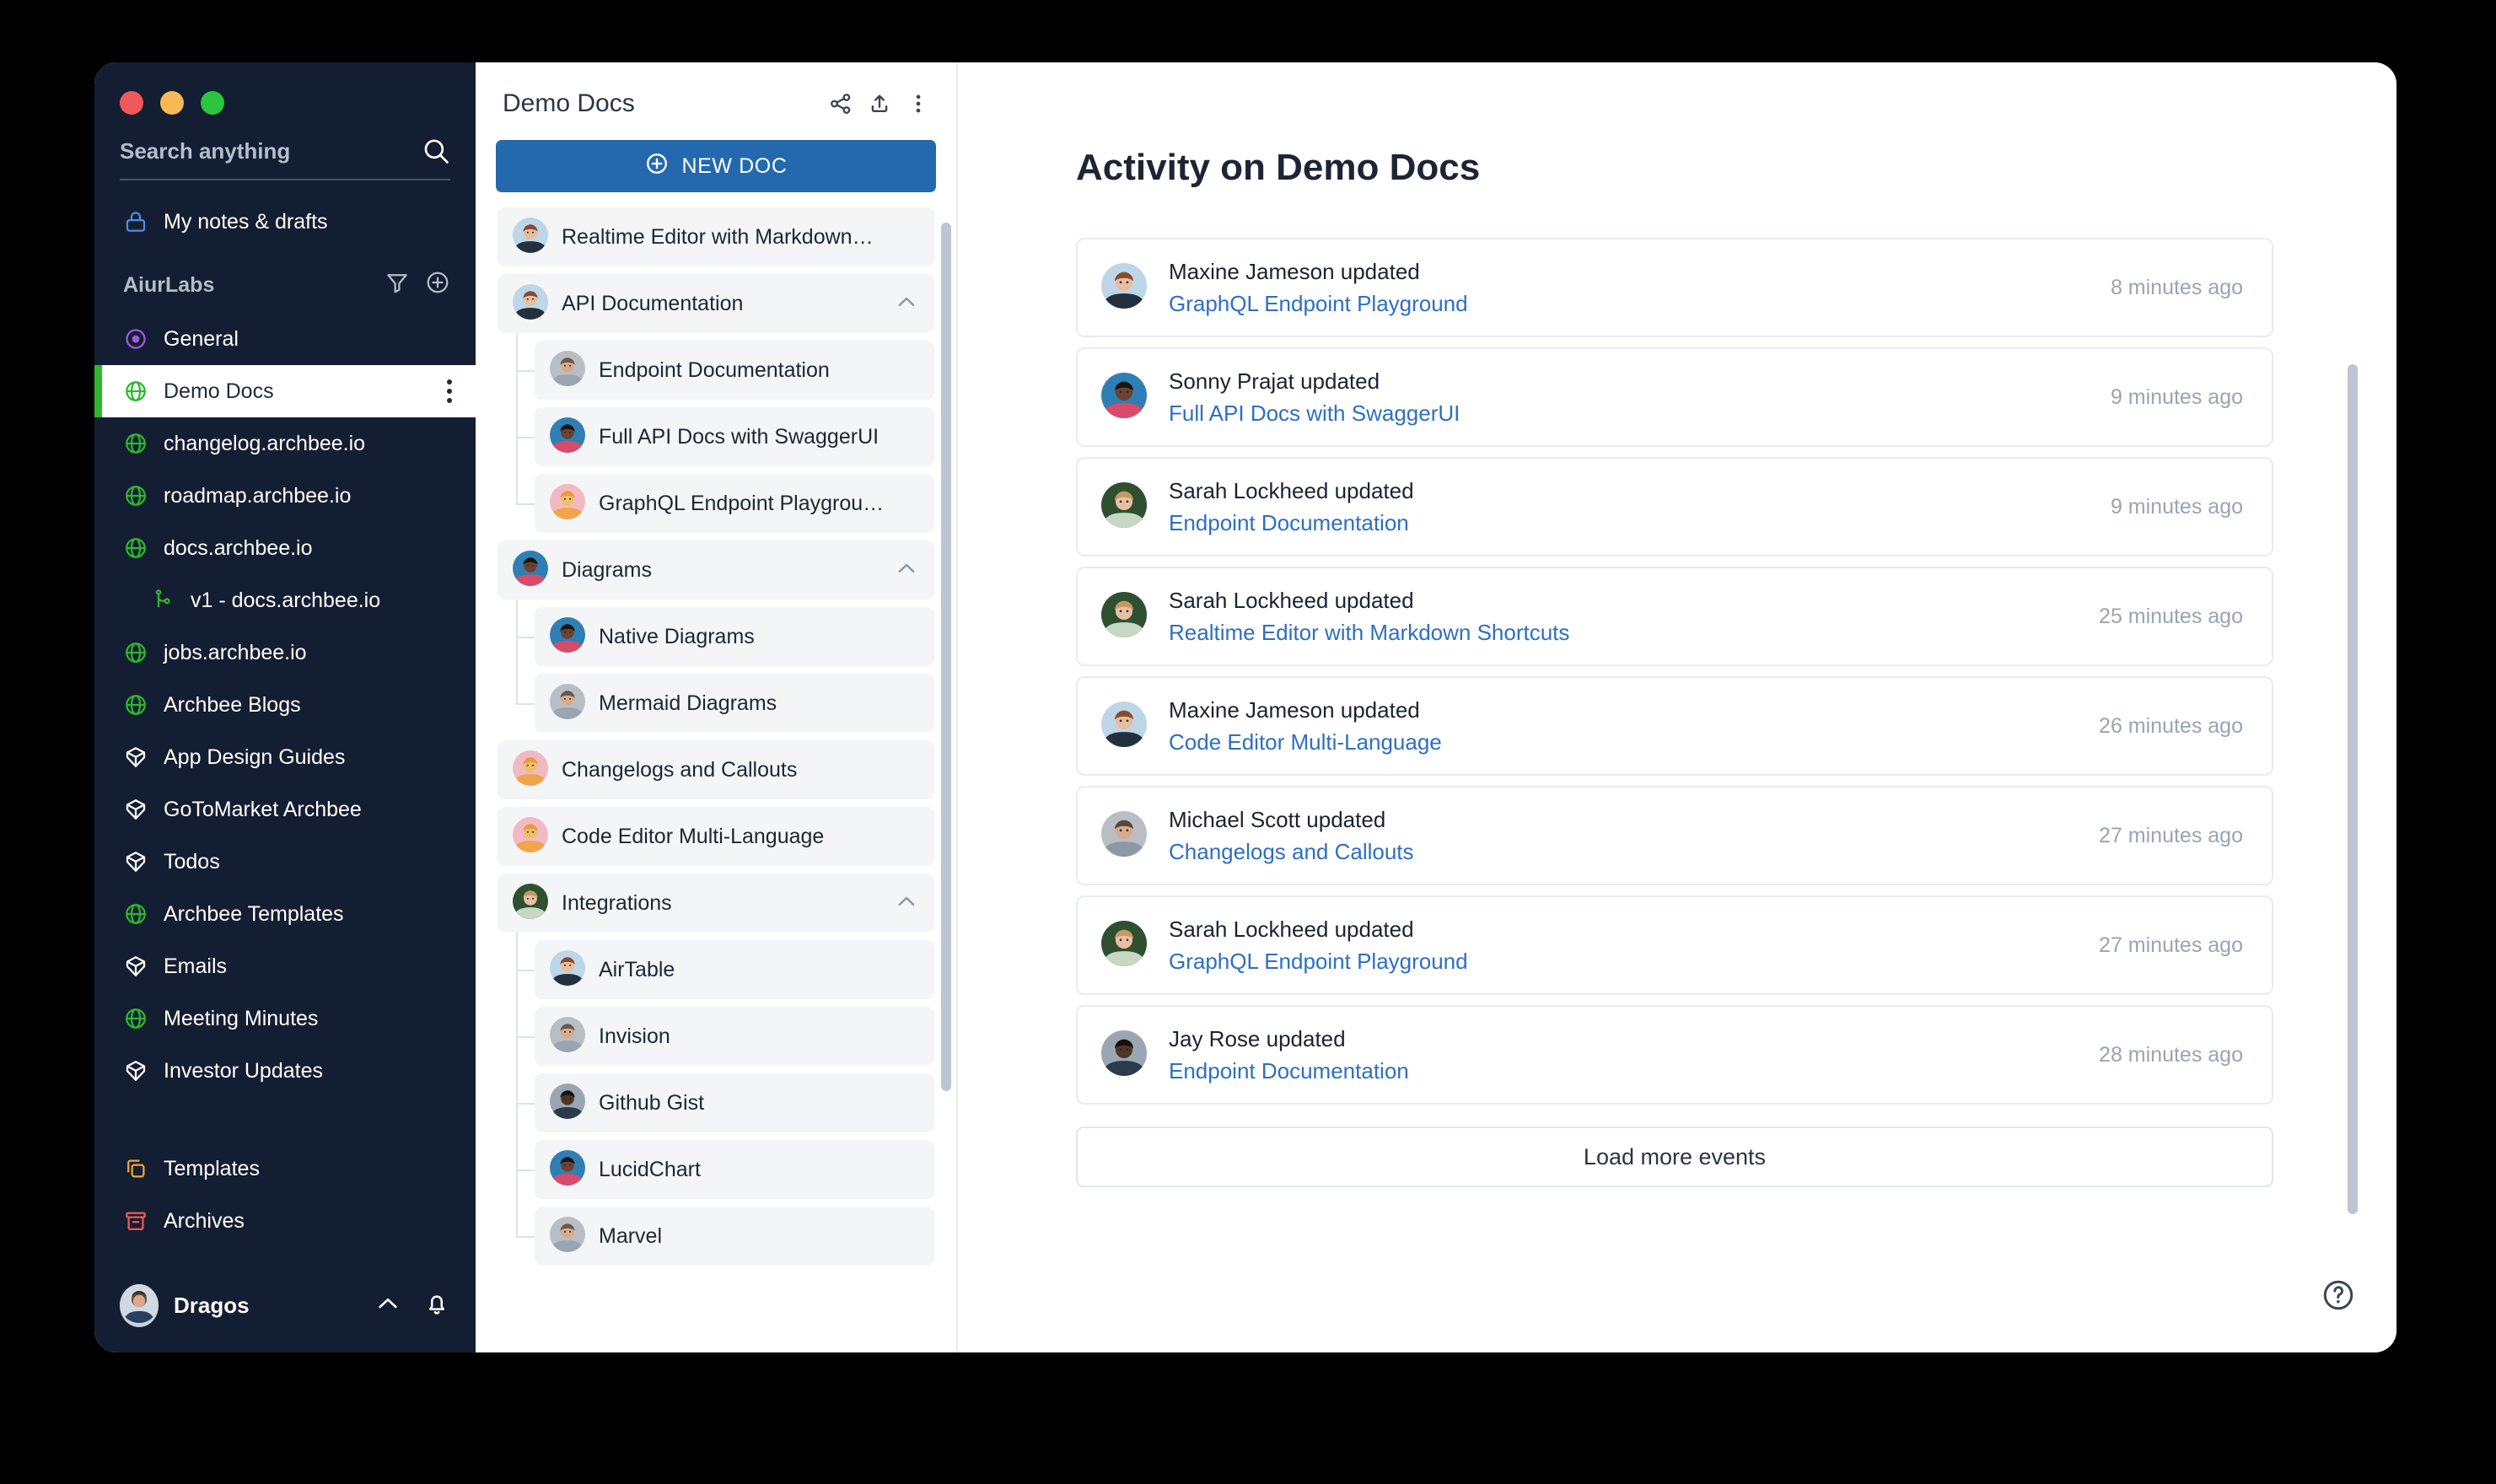 This screenshot has width=2496, height=1484. What do you see at coordinates (734, 1102) in the screenshot?
I see `tree-item: Github Gist` at bounding box center [734, 1102].